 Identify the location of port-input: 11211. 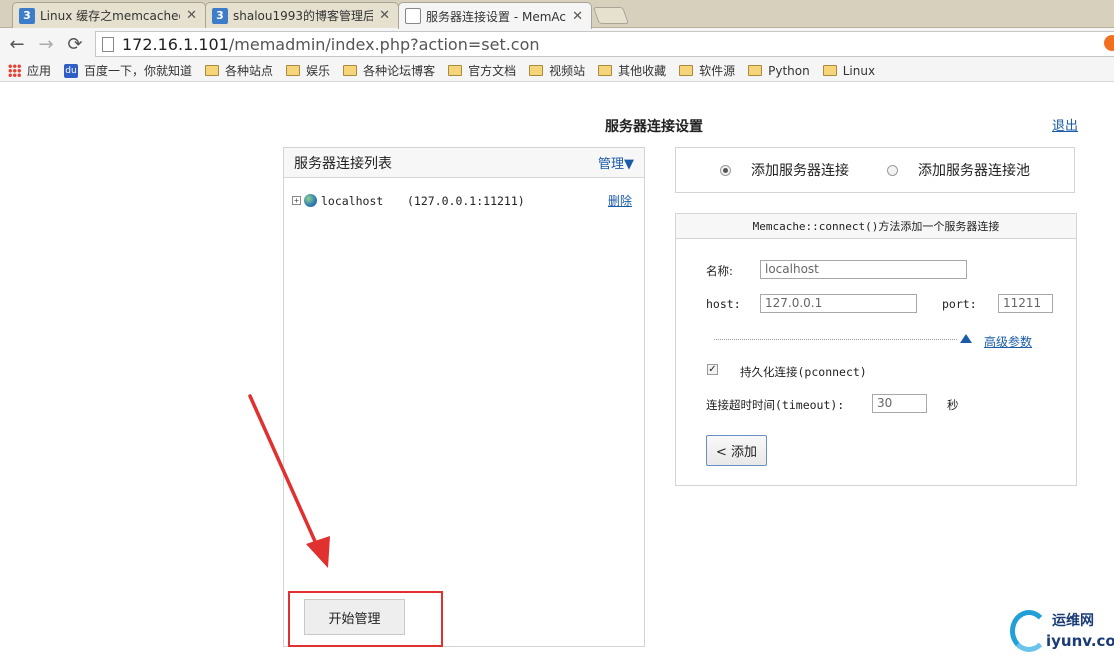
(1025, 303).